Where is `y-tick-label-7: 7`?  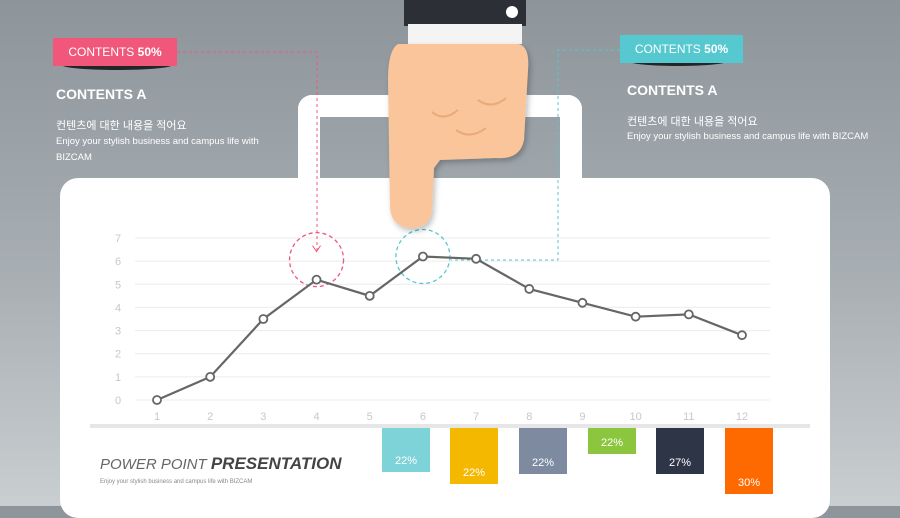
y-tick-label-7: 7 is located at coordinates (118, 239).